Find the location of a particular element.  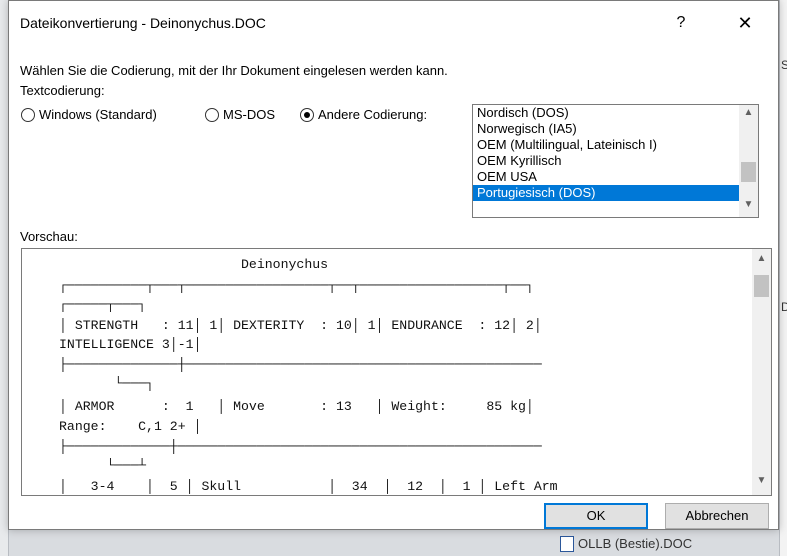

encoding-list-scrollbar: ▲ ▼ is located at coordinates (748, 161).